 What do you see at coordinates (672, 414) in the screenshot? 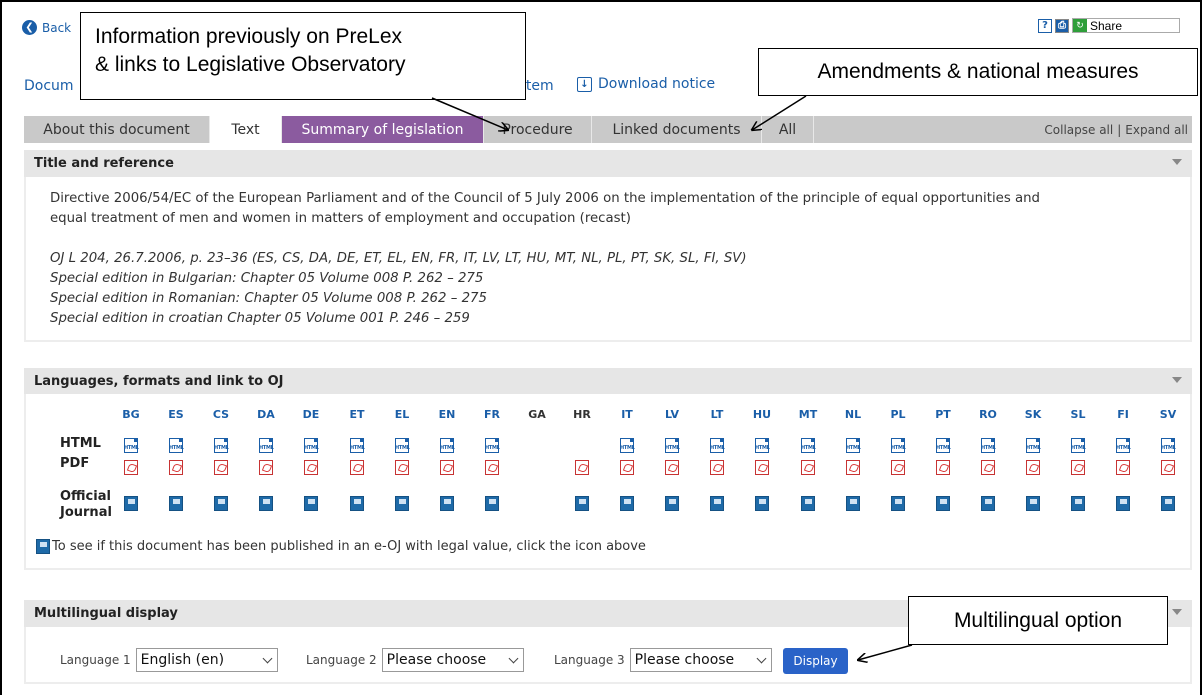
I see `language-code-lv: LV` at bounding box center [672, 414].